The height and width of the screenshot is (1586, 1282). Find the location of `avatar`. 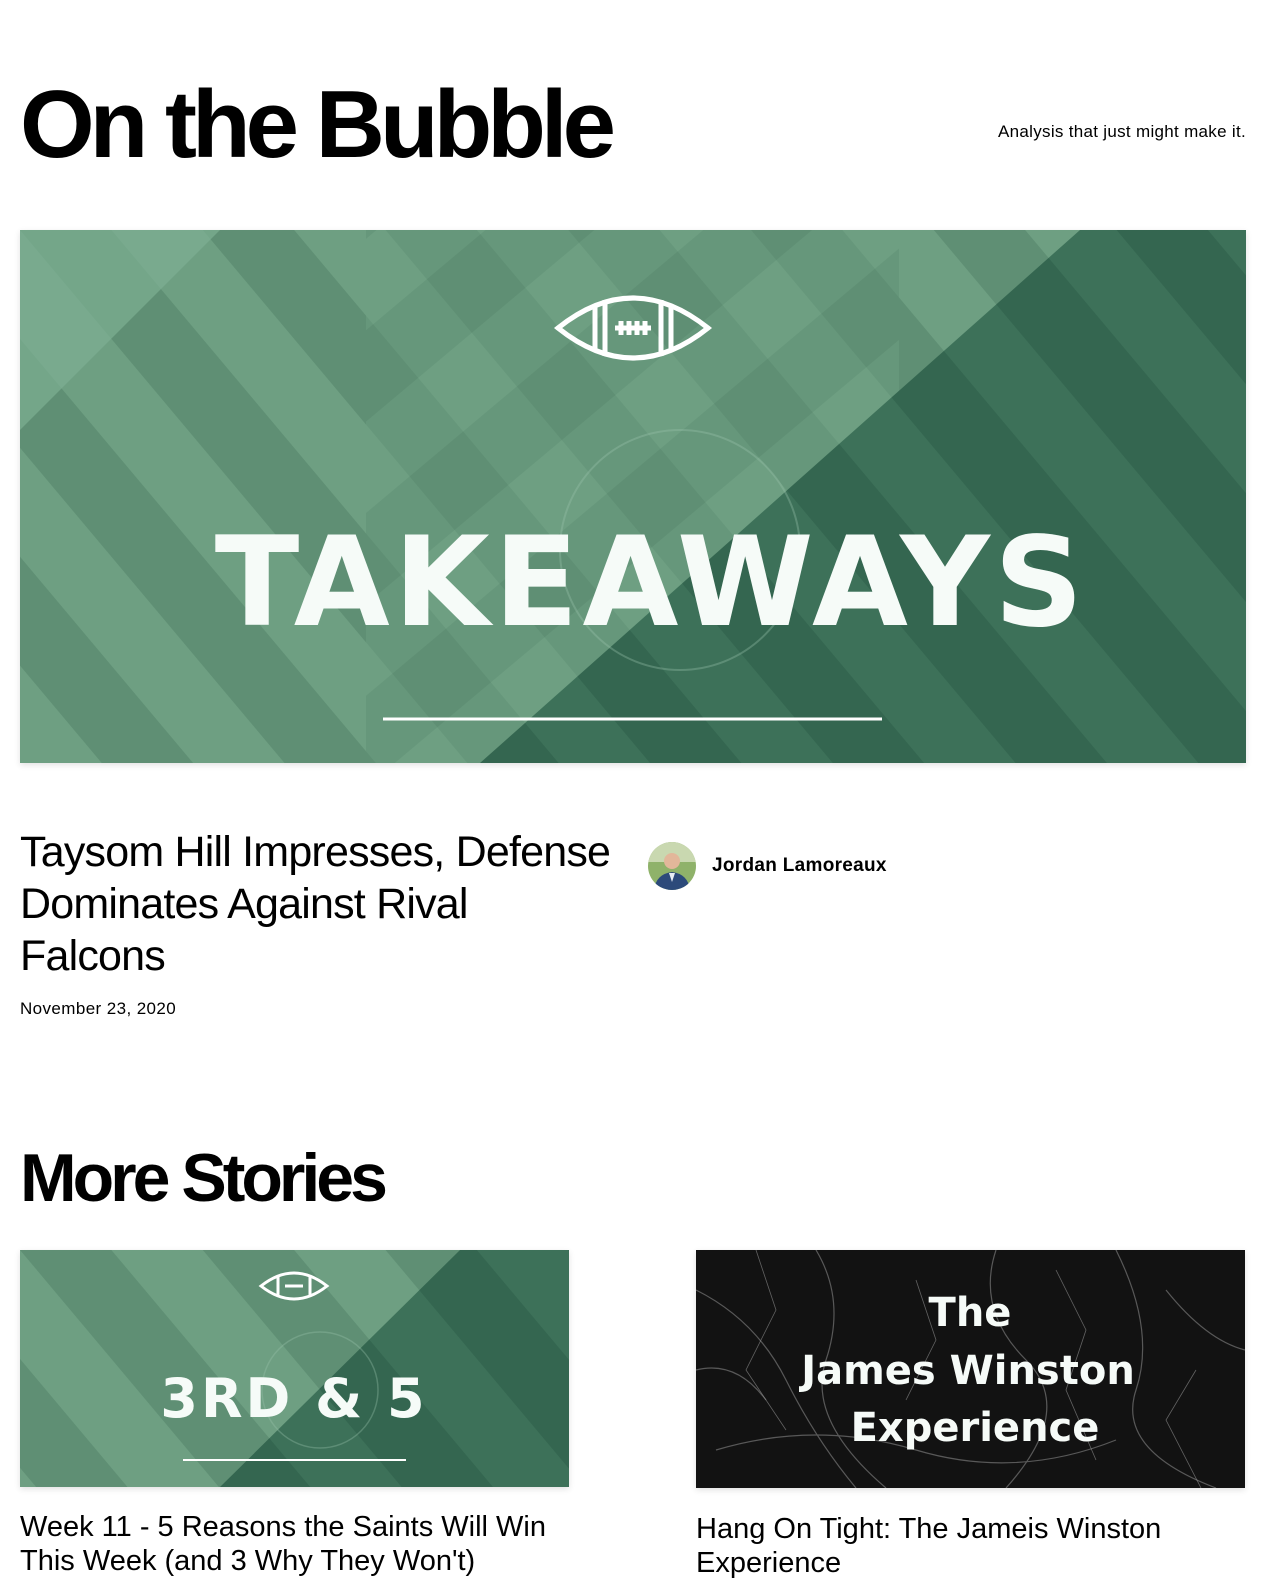

avatar is located at coordinates (672, 866).